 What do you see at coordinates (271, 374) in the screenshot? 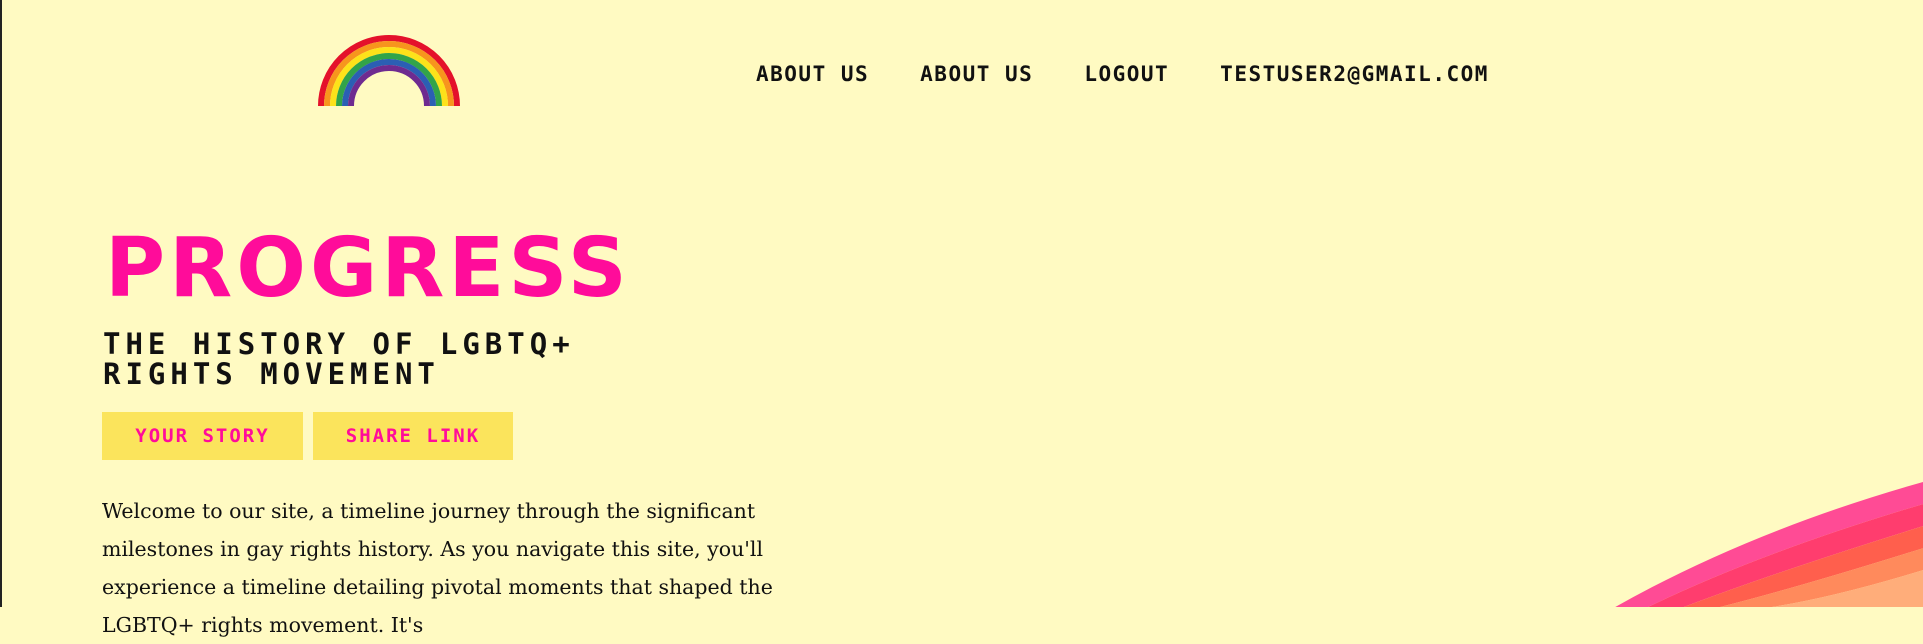
I see `hero-subtitle-line-2: RIGHTS MOVEMENT` at bounding box center [271, 374].